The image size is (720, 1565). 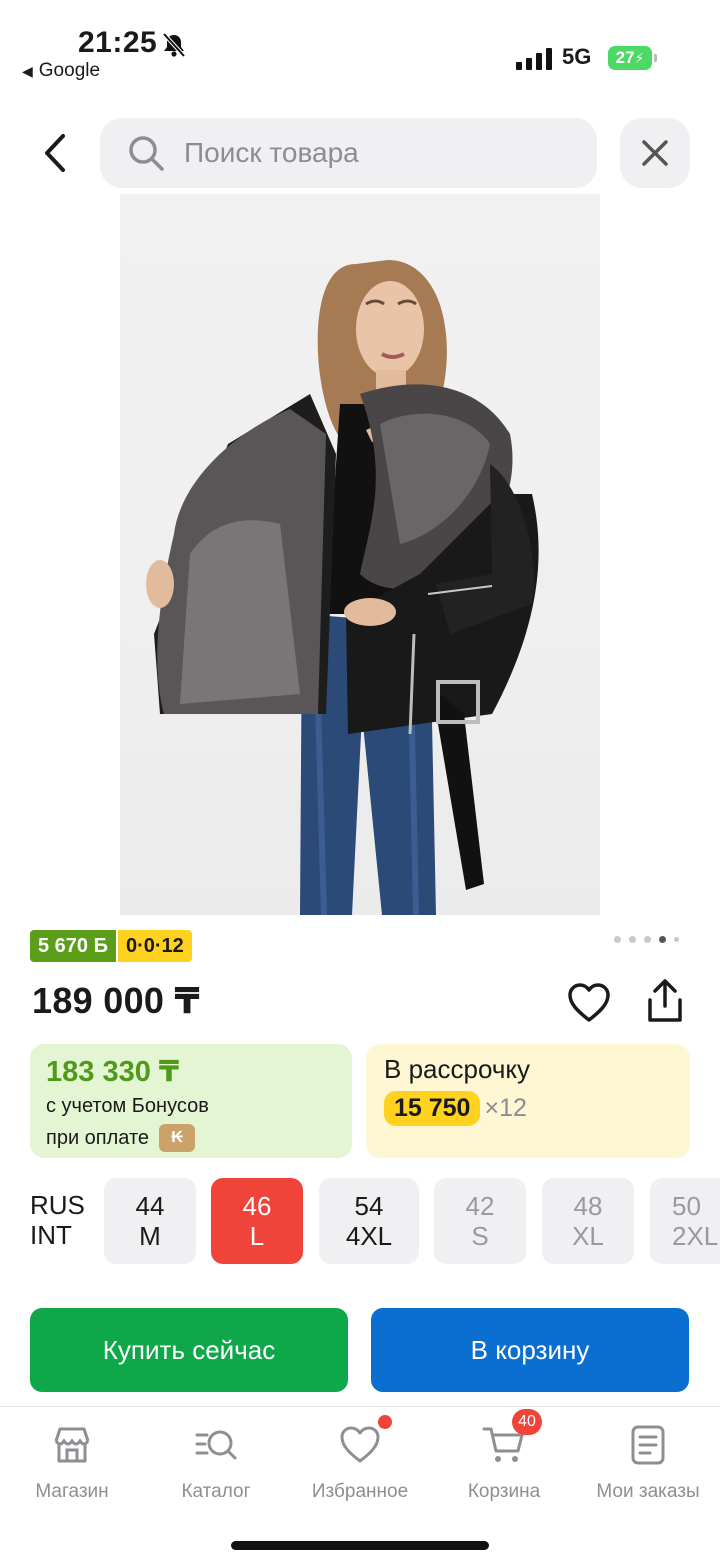 I want to click on shop-icon, so click(x=72, y=1445).